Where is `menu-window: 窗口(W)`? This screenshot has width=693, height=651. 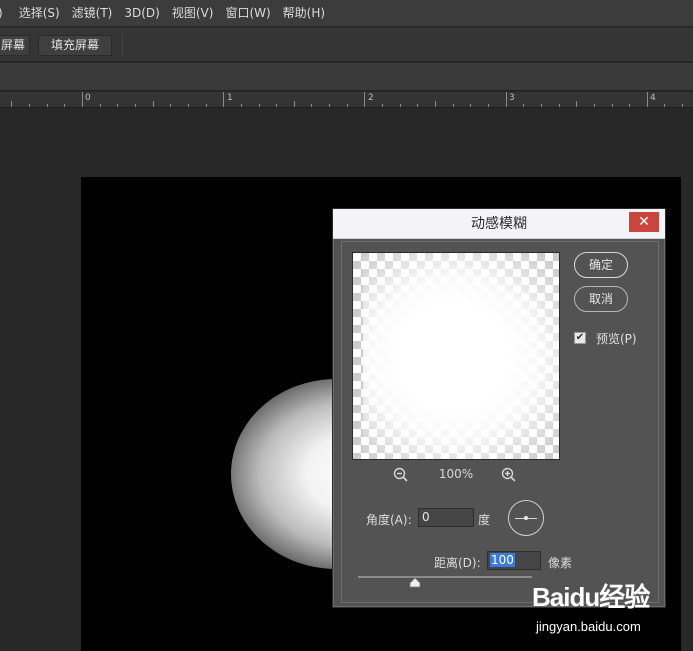 menu-window: 窗口(W) is located at coordinates (247, 13).